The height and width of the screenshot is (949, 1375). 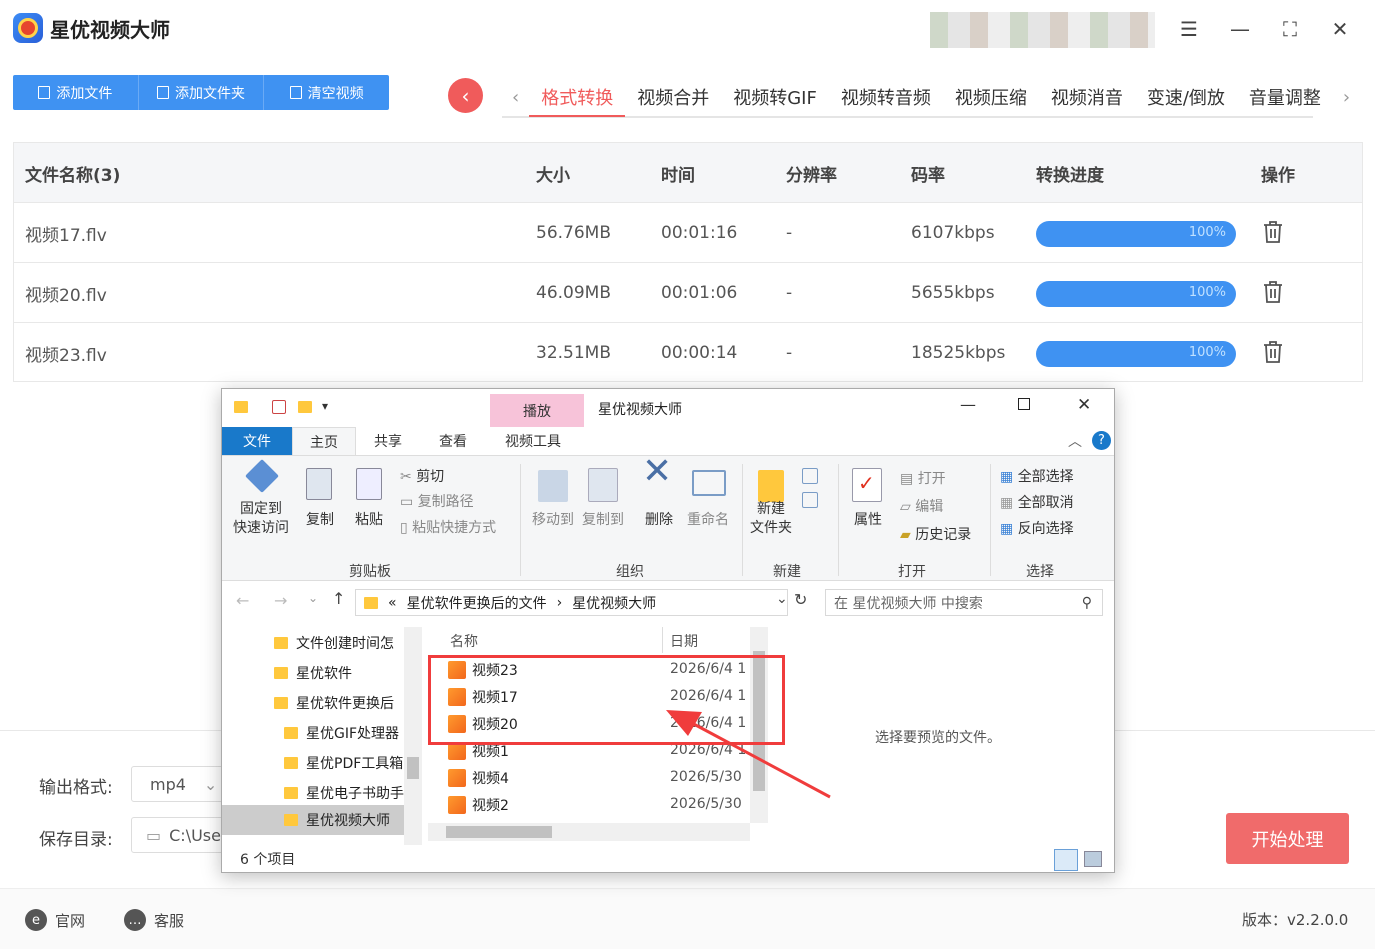 What do you see at coordinates (464, 641) in the screenshot?
I see `col-header-name: 名称` at bounding box center [464, 641].